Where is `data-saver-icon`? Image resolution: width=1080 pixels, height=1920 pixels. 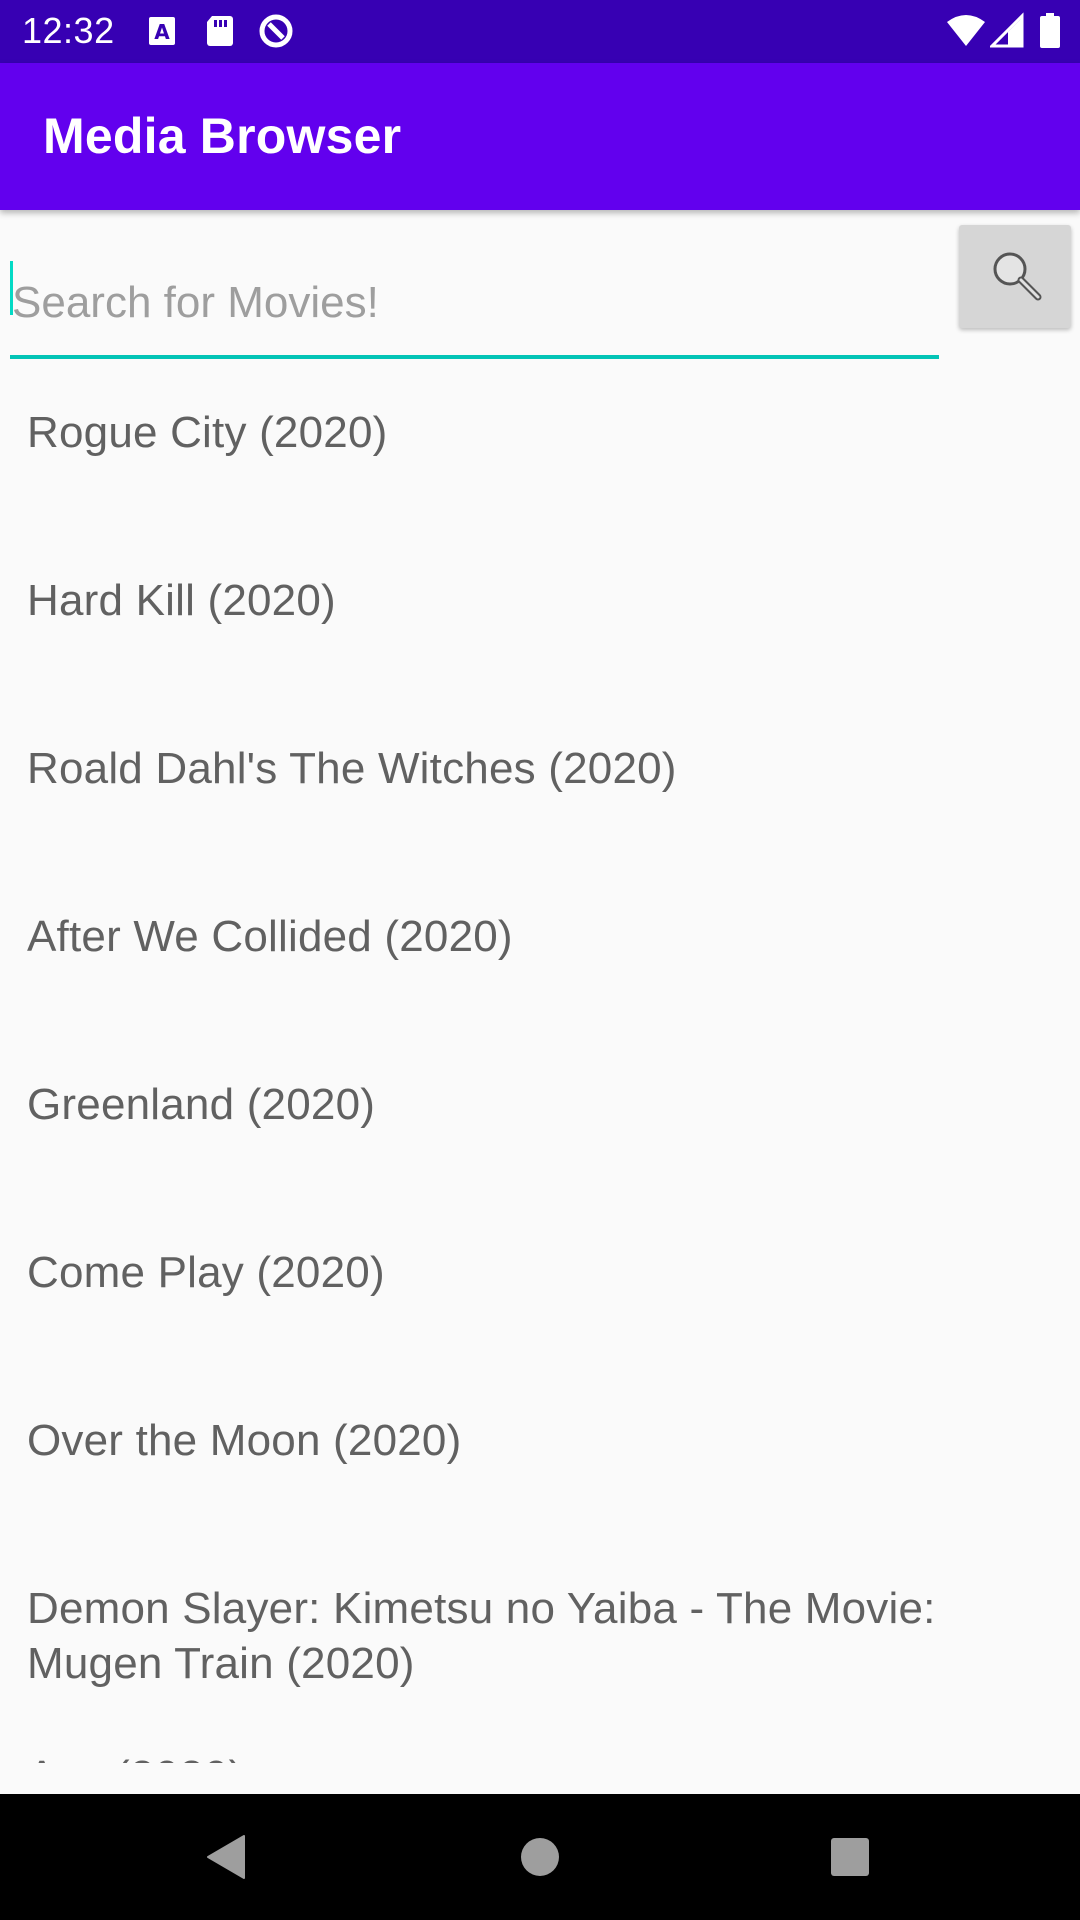 data-saver-icon is located at coordinates (276, 31).